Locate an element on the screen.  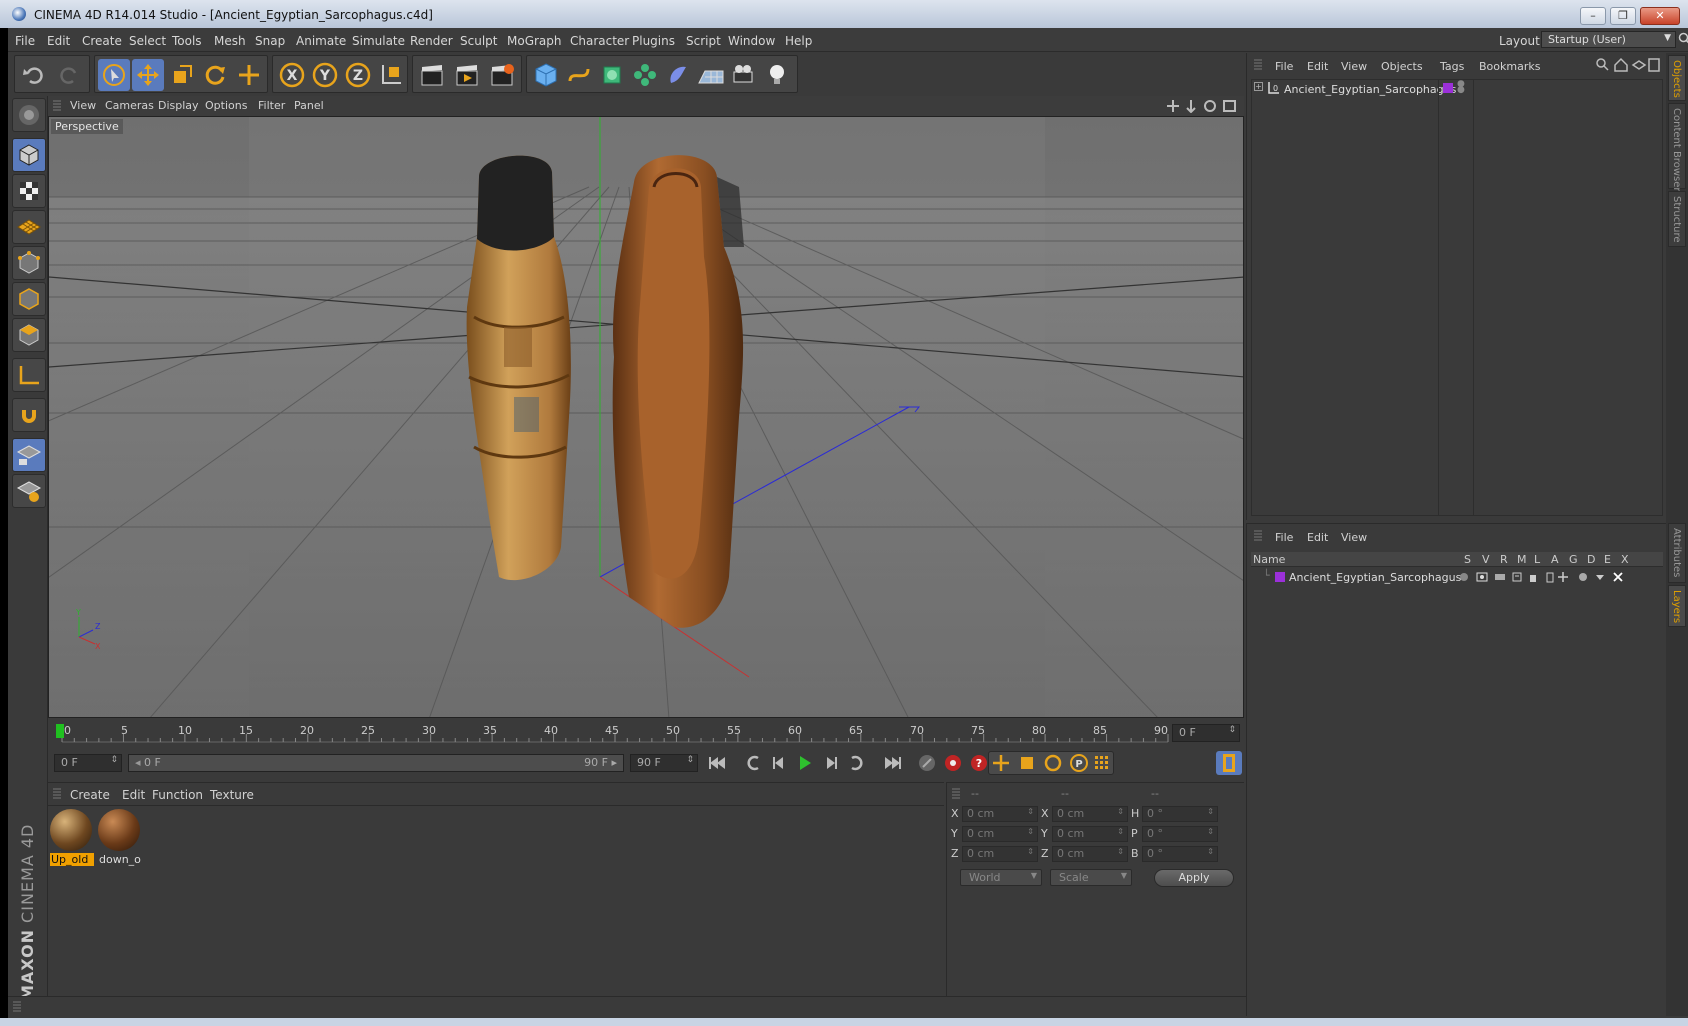
start-frame-field: 0 F ⇕ is located at coordinates (88, 763).